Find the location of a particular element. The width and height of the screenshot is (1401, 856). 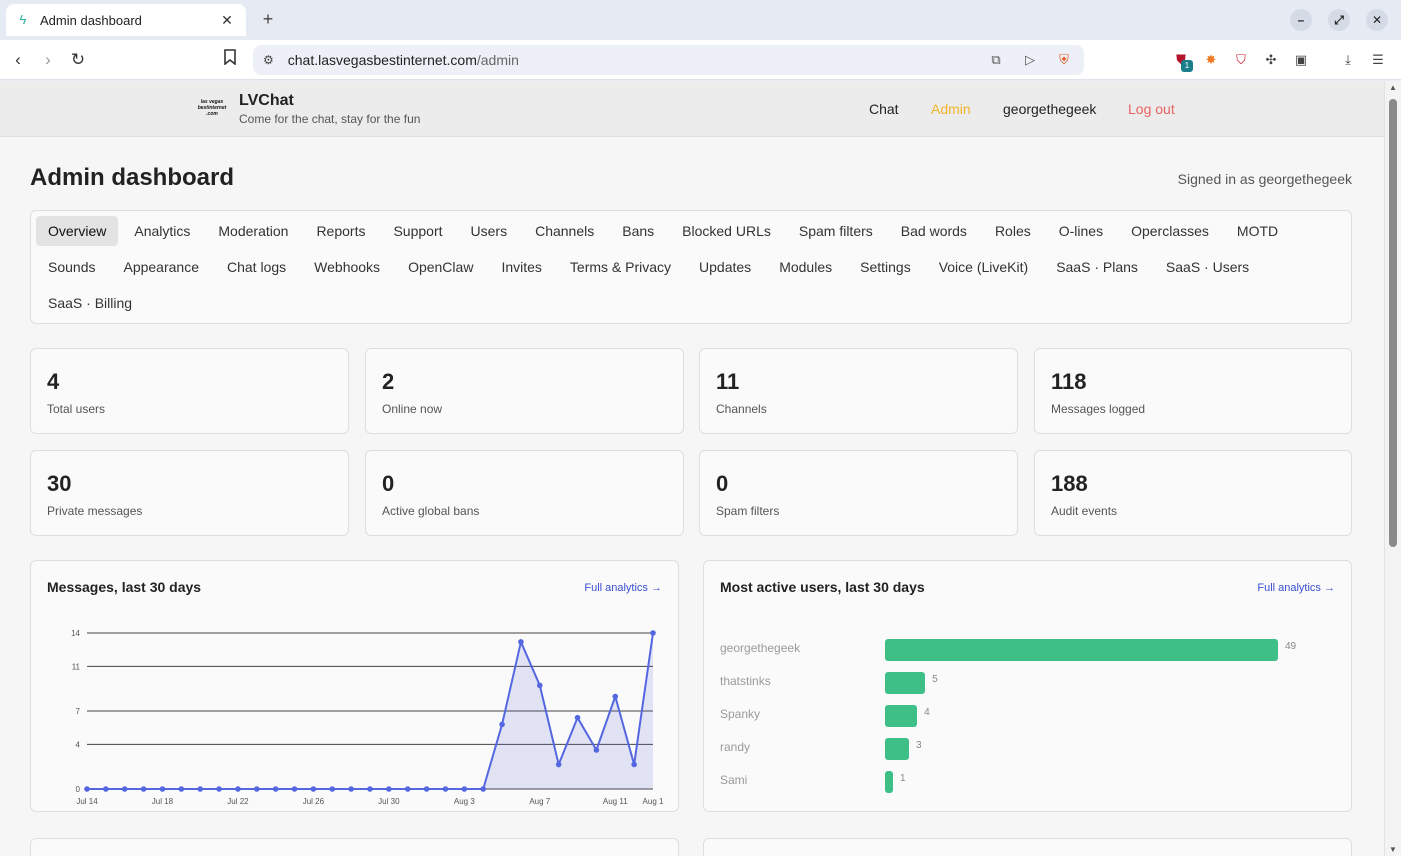

stat-card-online-now: 2 Online now is located at coordinates (524, 391).